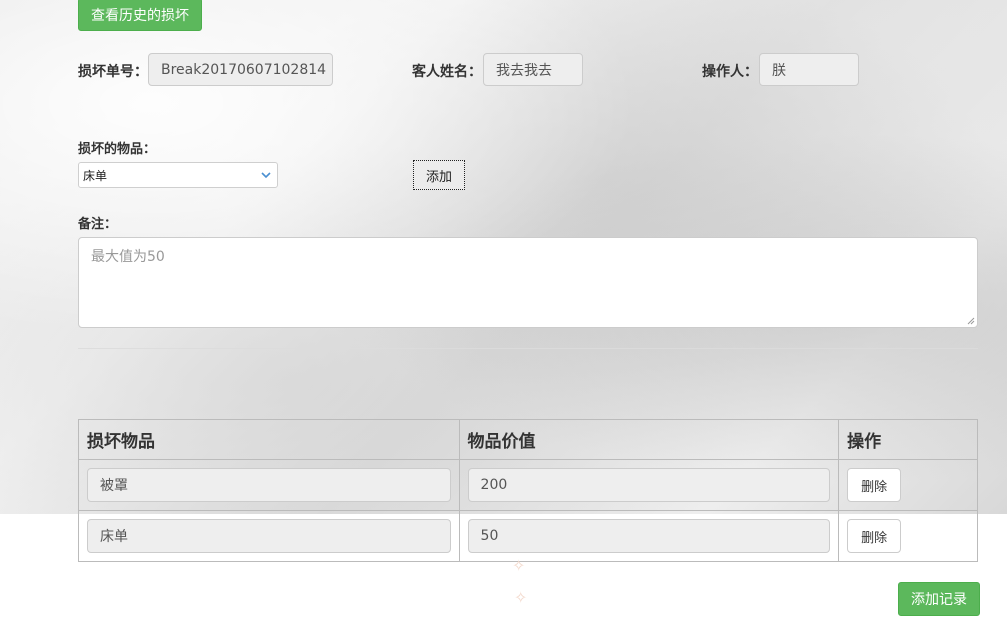 The width and height of the screenshot is (1007, 620). I want to click on value-cell: 50, so click(649, 536).